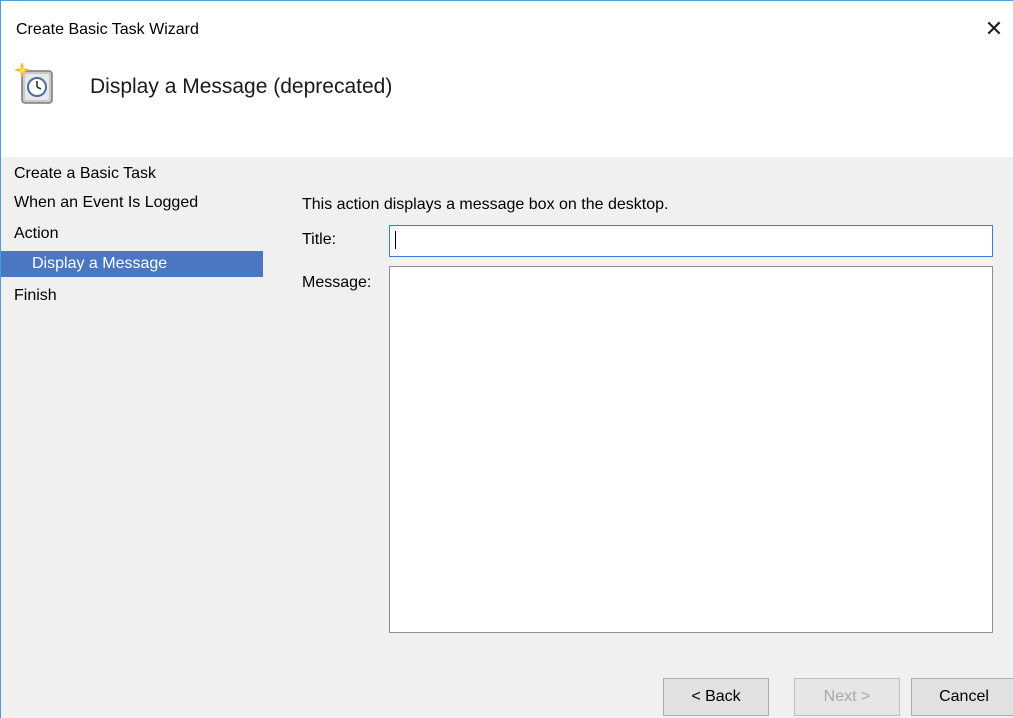 Image resolution: width=1013 pixels, height=718 pixels. What do you see at coordinates (107, 29) in the screenshot?
I see `window-title: Create Basic Task Wizard` at bounding box center [107, 29].